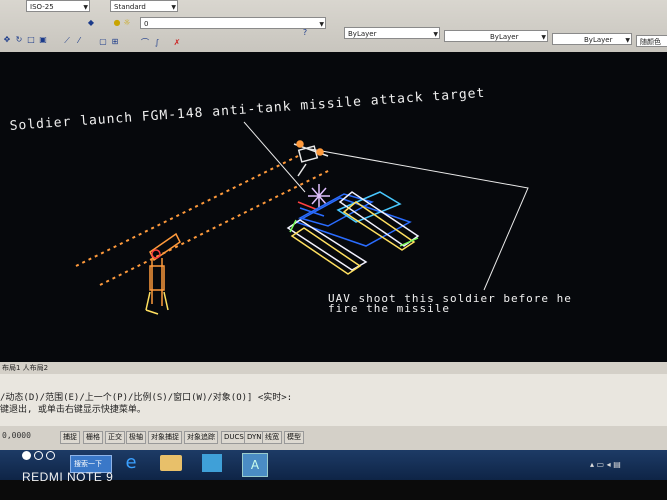  What do you see at coordinates (7, 40) in the screenshot?
I see `pan-icon: ✥` at bounding box center [7, 40].